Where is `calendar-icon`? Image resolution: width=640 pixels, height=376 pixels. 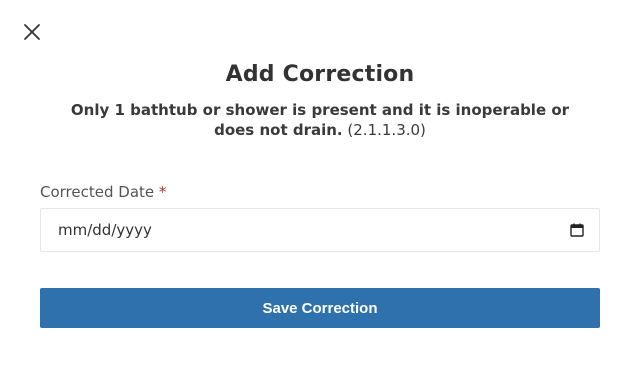 calendar-icon is located at coordinates (577, 230).